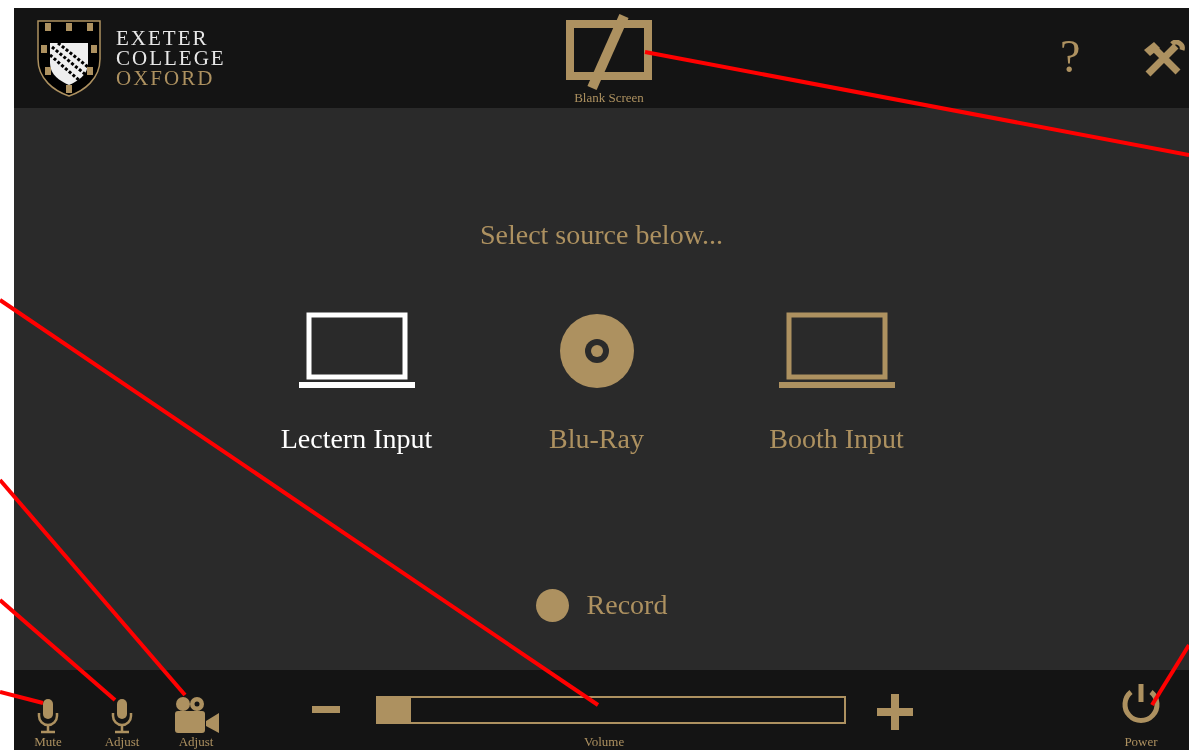 This screenshot has height=750, width=1189. Describe the element at coordinates (611, 710) in the screenshot. I see `volume-slider` at that location.